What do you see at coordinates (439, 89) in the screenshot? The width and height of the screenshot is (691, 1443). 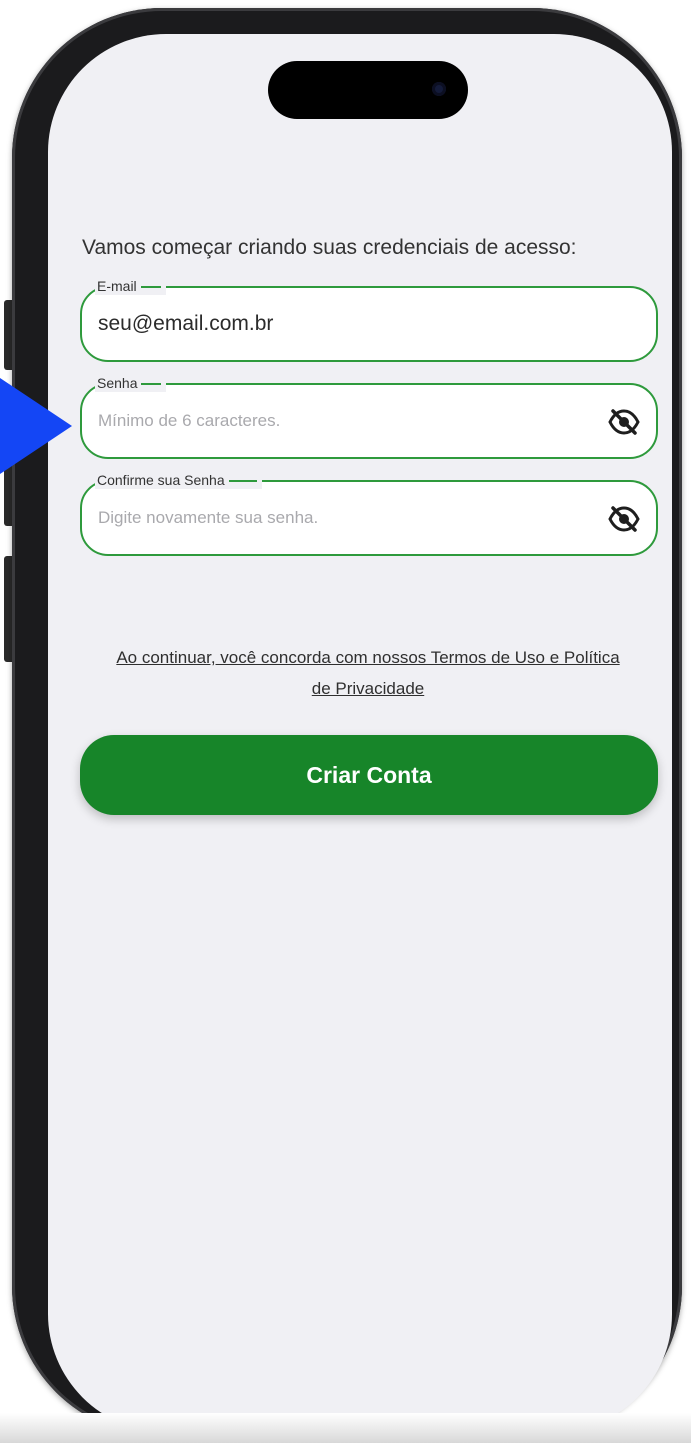 I see `front-camera-icon` at bounding box center [439, 89].